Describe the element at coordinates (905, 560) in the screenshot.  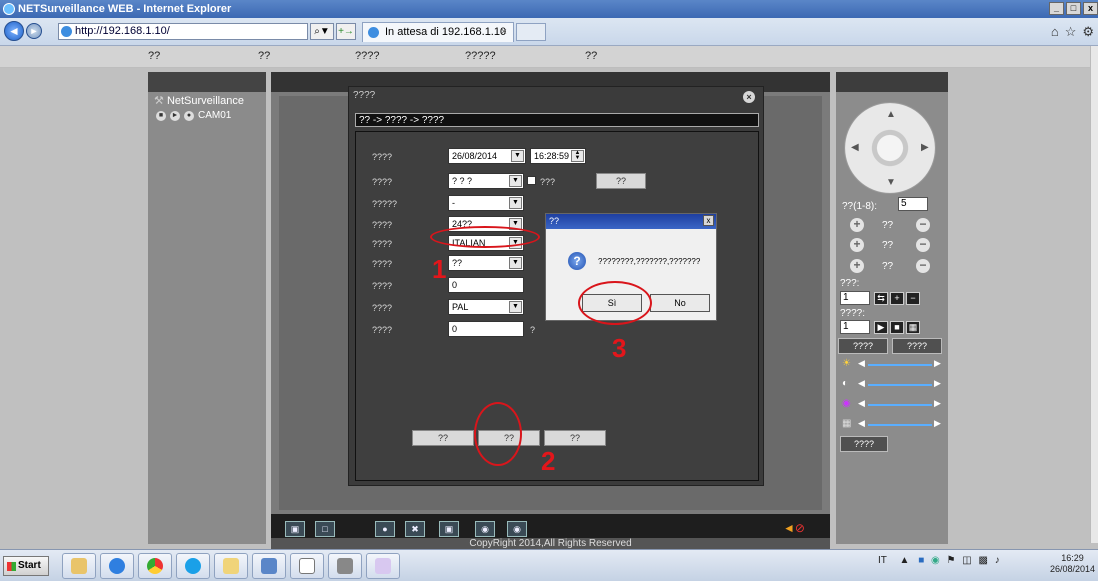
I see `tray-expand-icon: ▲` at that location.